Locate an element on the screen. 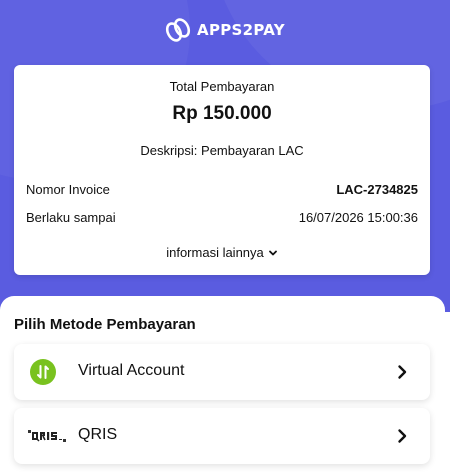  invoice-number: LAC-2734825 is located at coordinates (377, 189).